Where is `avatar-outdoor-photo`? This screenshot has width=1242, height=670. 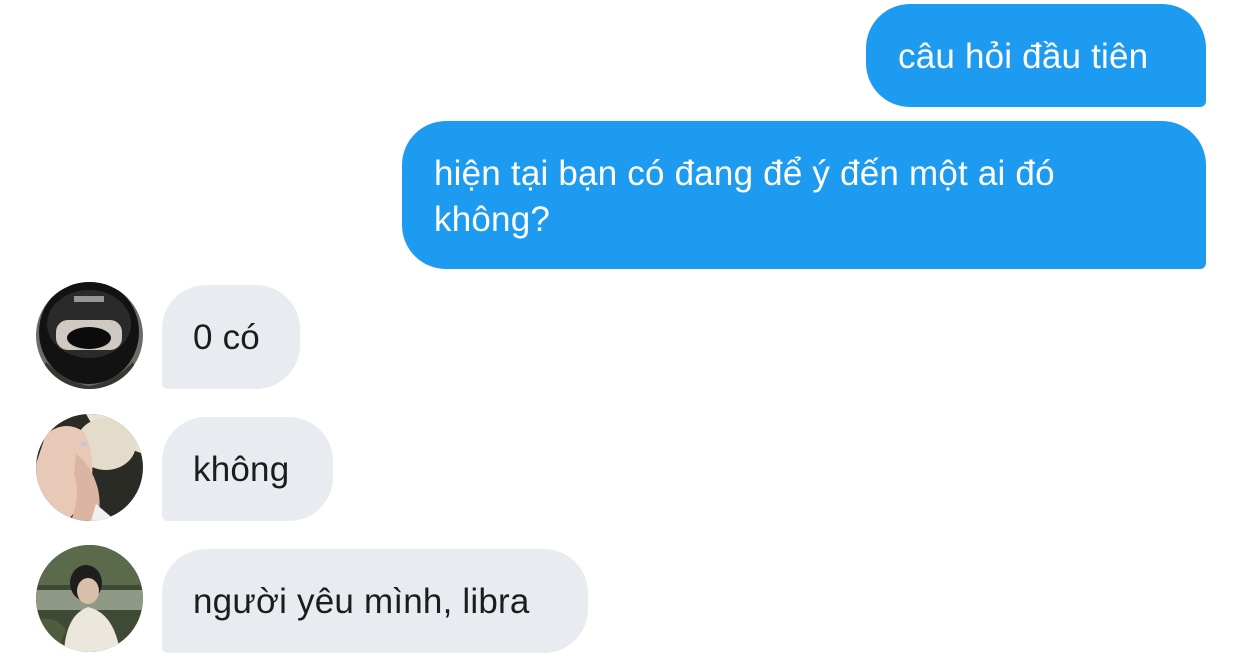
avatar-outdoor-photo is located at coordinates (89, 598).